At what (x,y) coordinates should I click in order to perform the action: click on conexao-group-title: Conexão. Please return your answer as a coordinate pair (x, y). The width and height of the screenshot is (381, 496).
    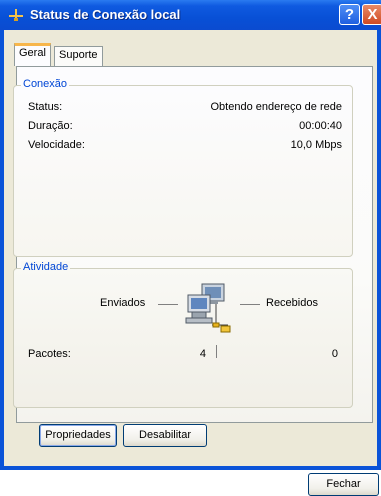
    Looking at the image, I should click on (45, 84).